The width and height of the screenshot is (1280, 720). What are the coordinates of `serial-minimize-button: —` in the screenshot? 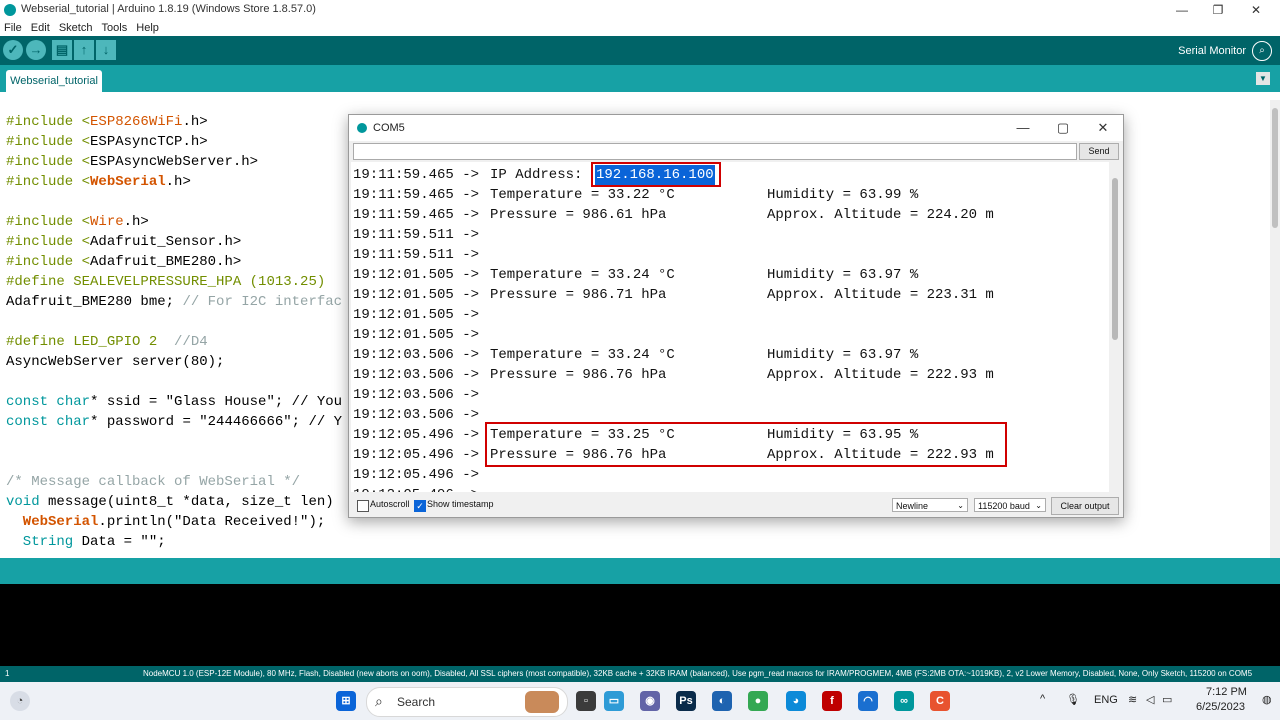 It's located at (1023, 128).